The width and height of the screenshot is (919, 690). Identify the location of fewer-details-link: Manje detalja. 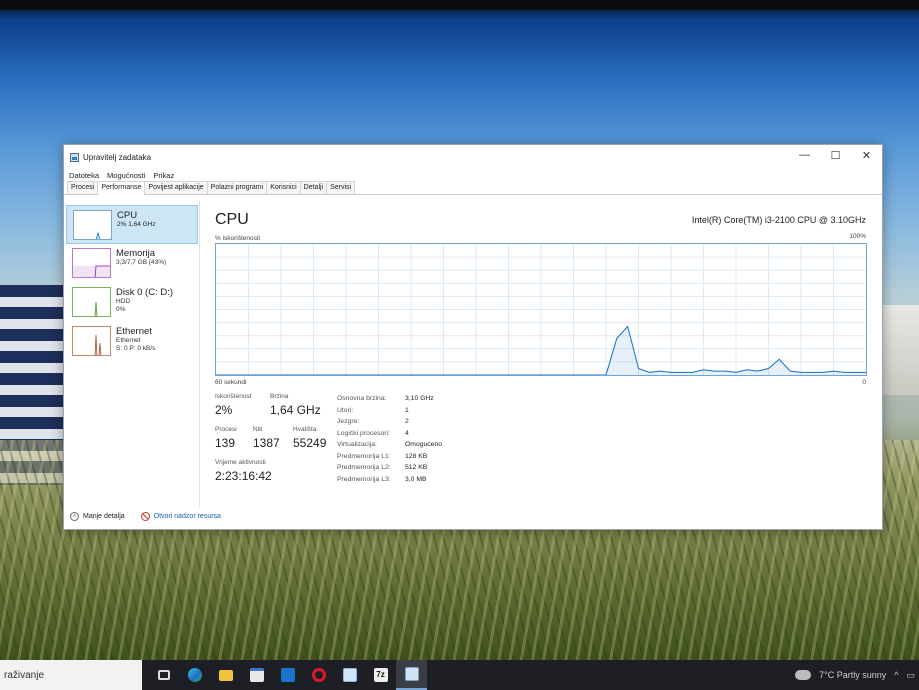
(104, 516).